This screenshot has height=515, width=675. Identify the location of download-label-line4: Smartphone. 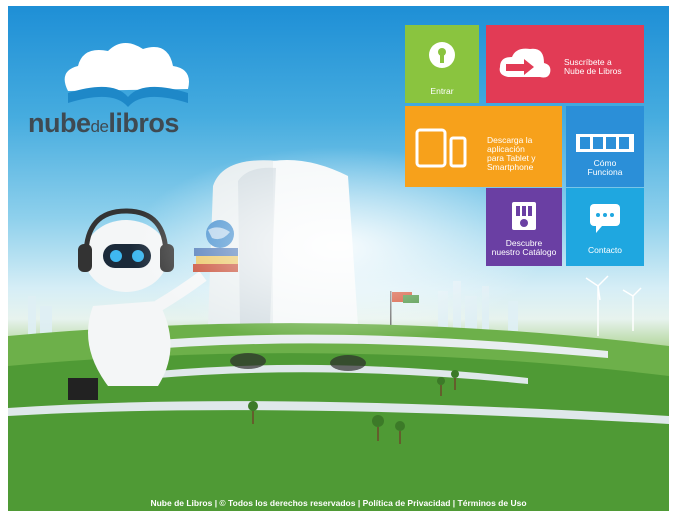
(510, 167).